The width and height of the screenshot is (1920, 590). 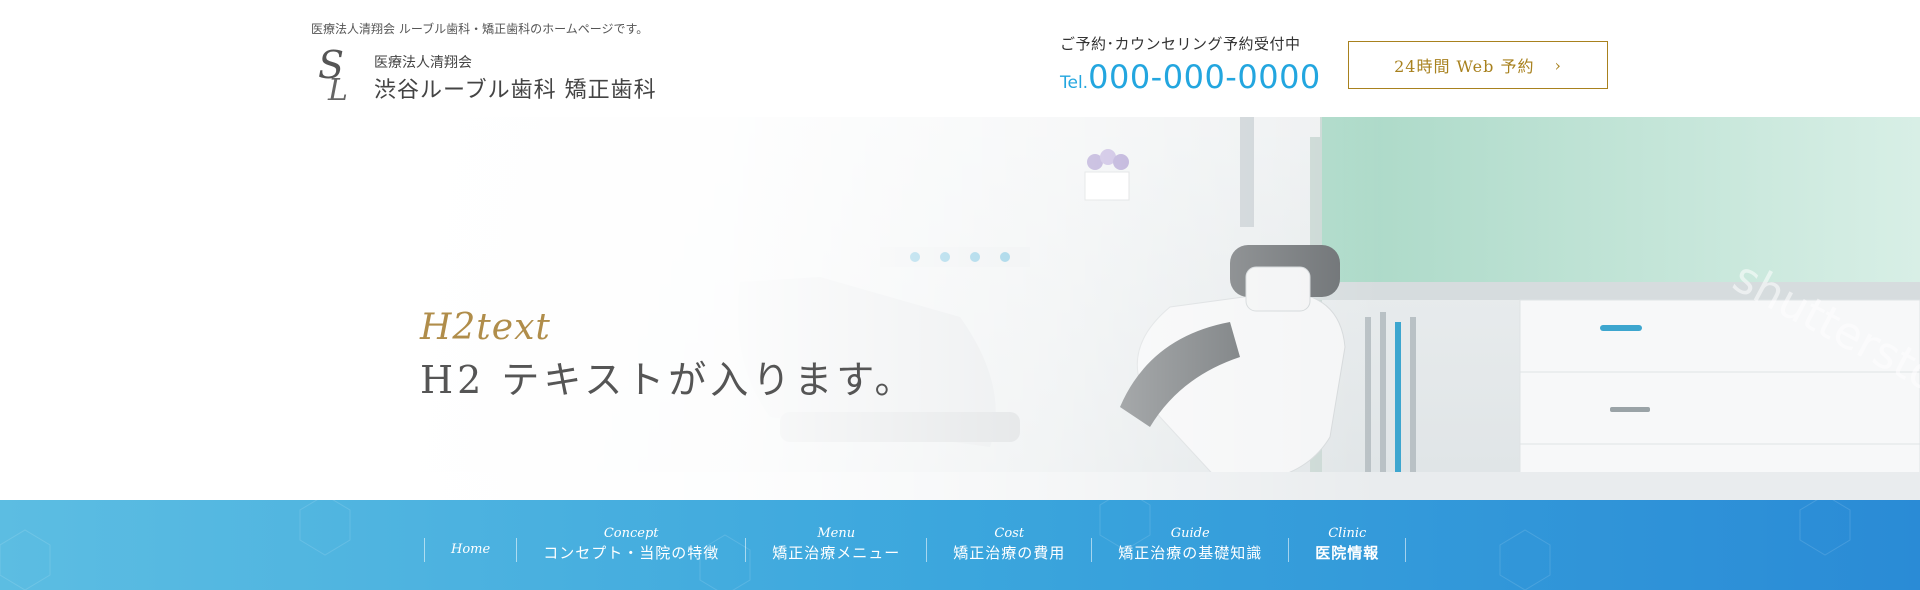 What do you see at coordinates (836, 533) in the screenshot?
I see `nav-item-menu-en: Menu` at bounding box center [836, 533].